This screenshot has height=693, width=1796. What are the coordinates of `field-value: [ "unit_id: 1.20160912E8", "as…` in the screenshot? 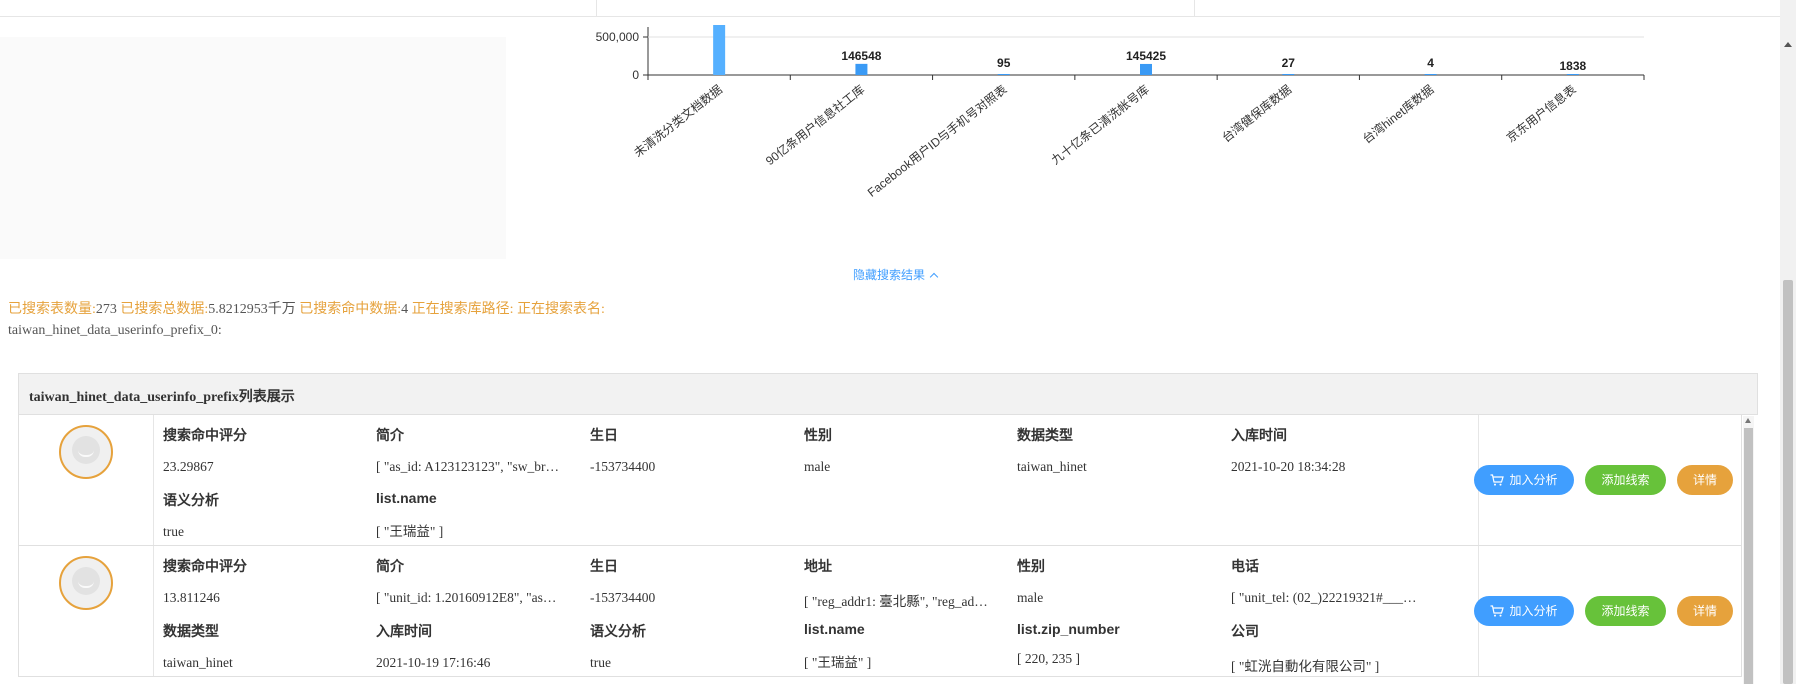 It's located at (466, 597).